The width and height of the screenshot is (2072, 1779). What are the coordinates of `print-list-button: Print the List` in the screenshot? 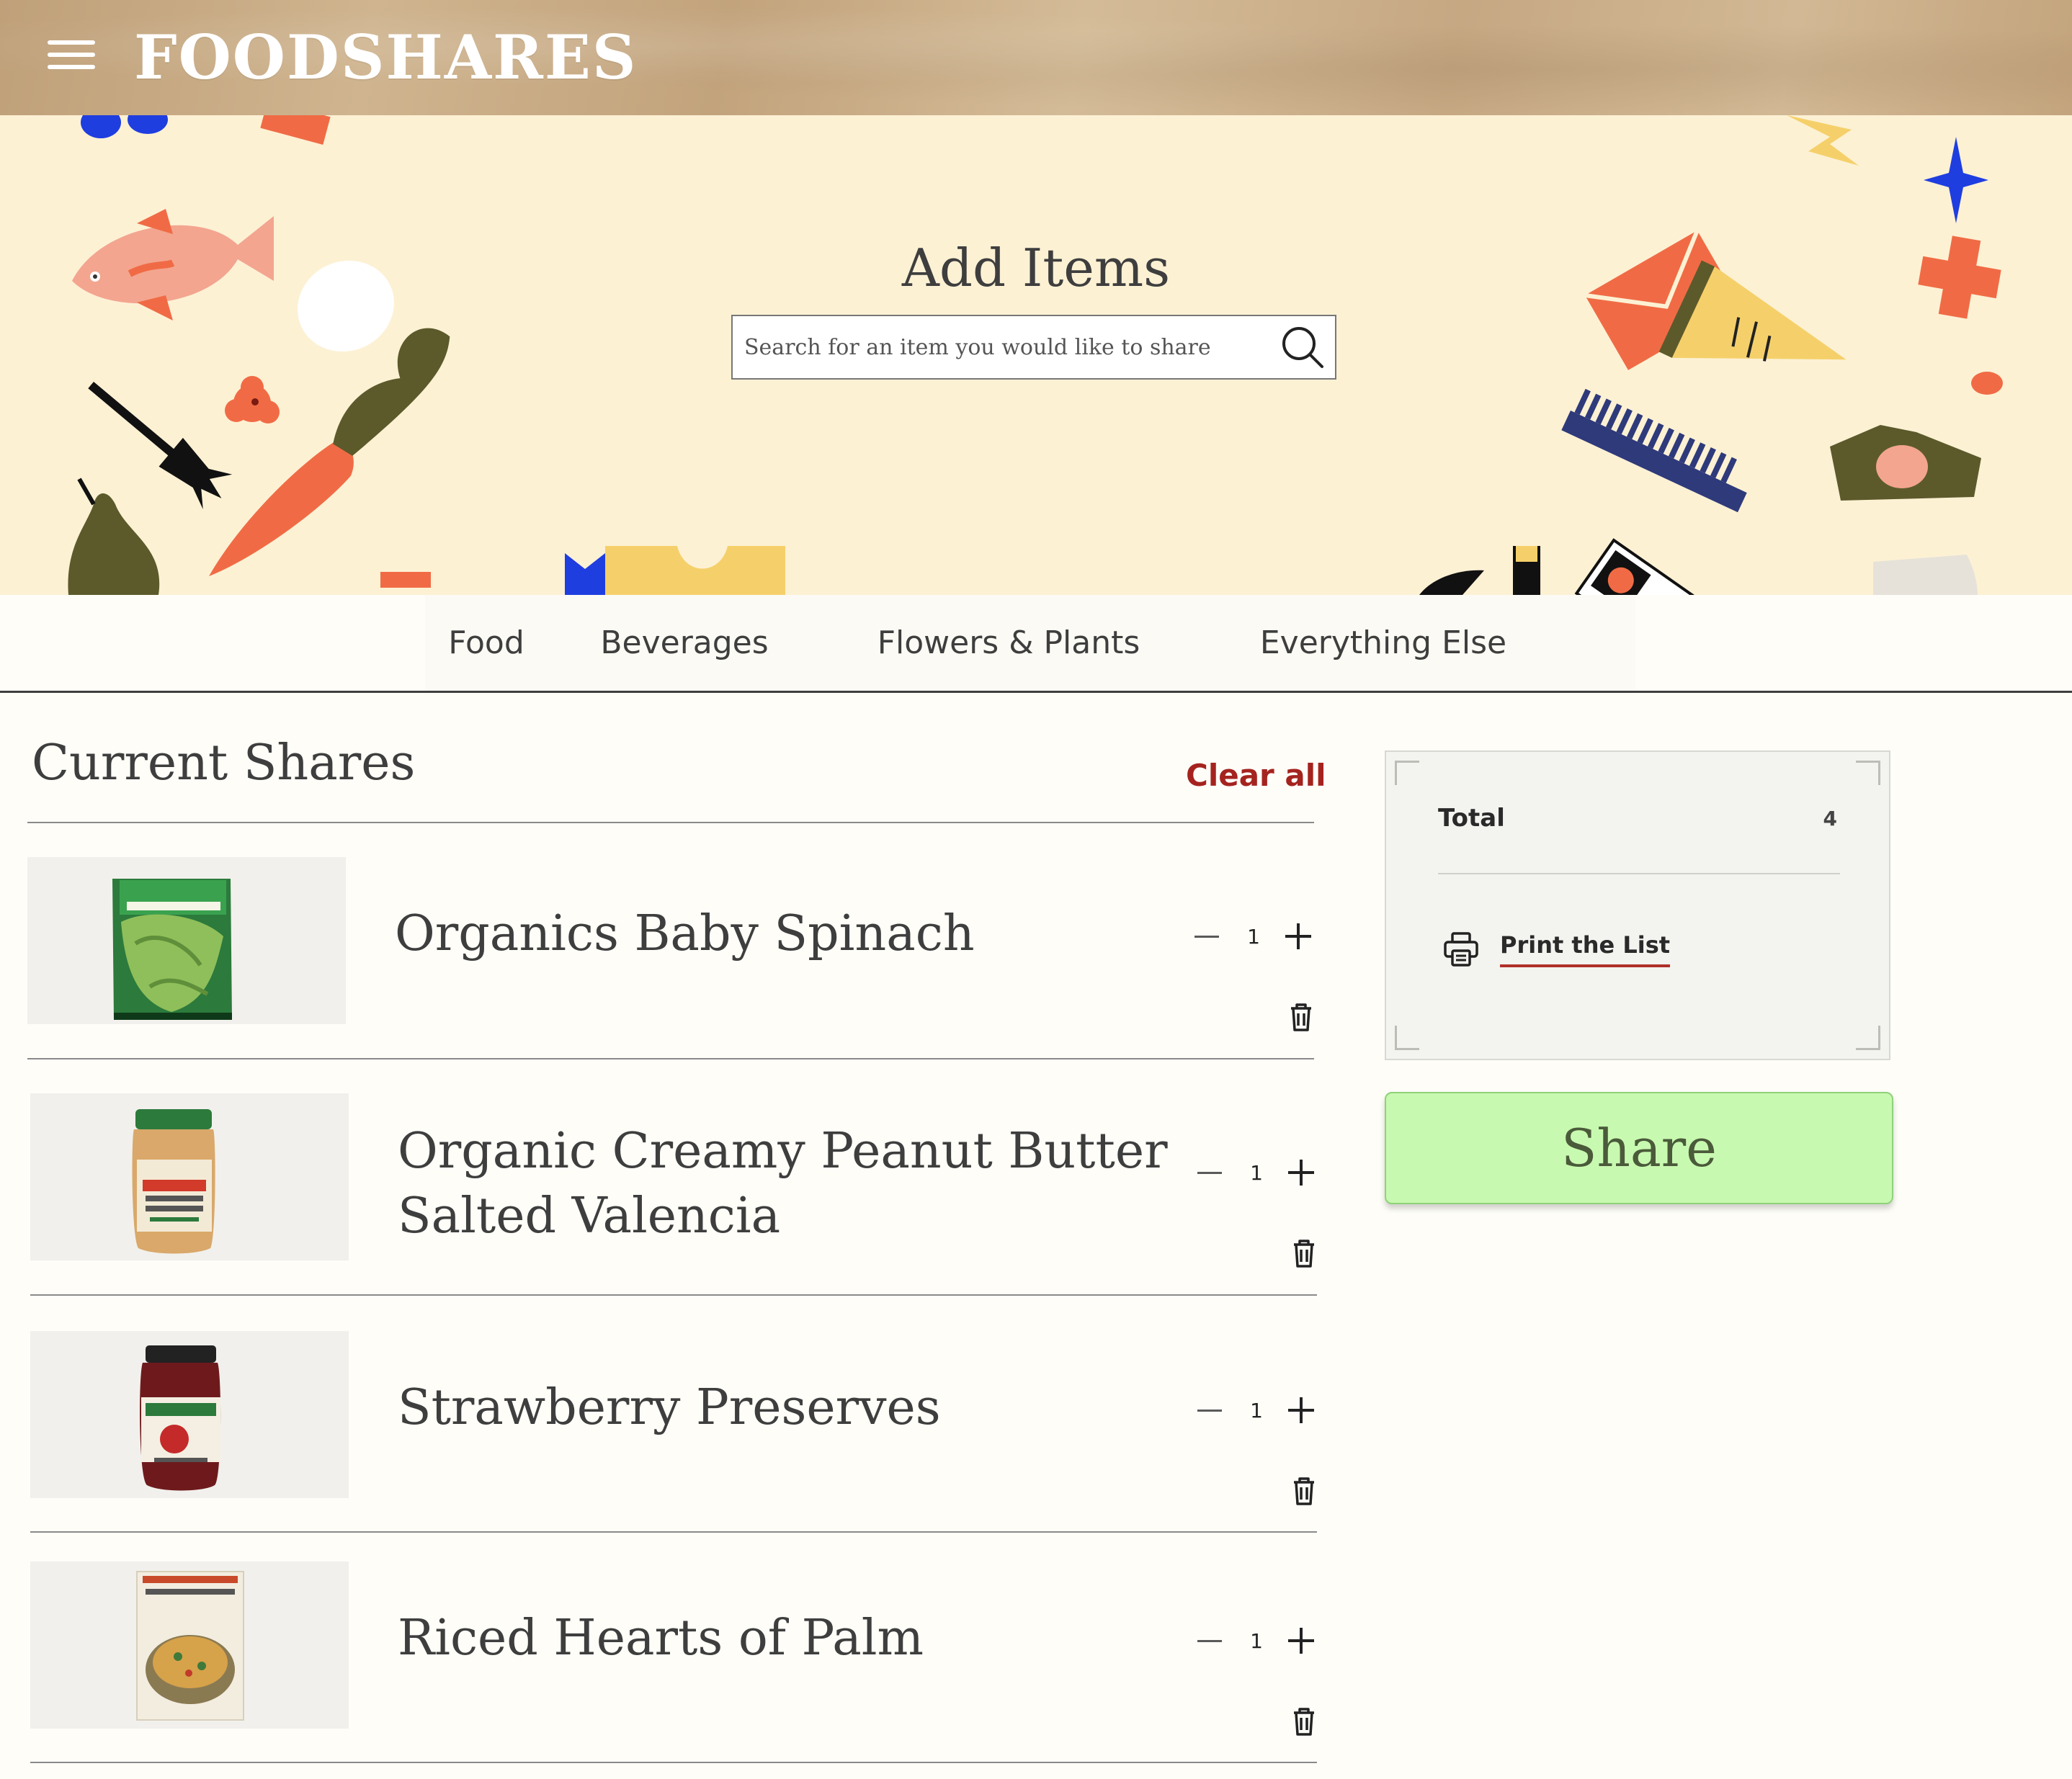 It's located at (1556, 950).